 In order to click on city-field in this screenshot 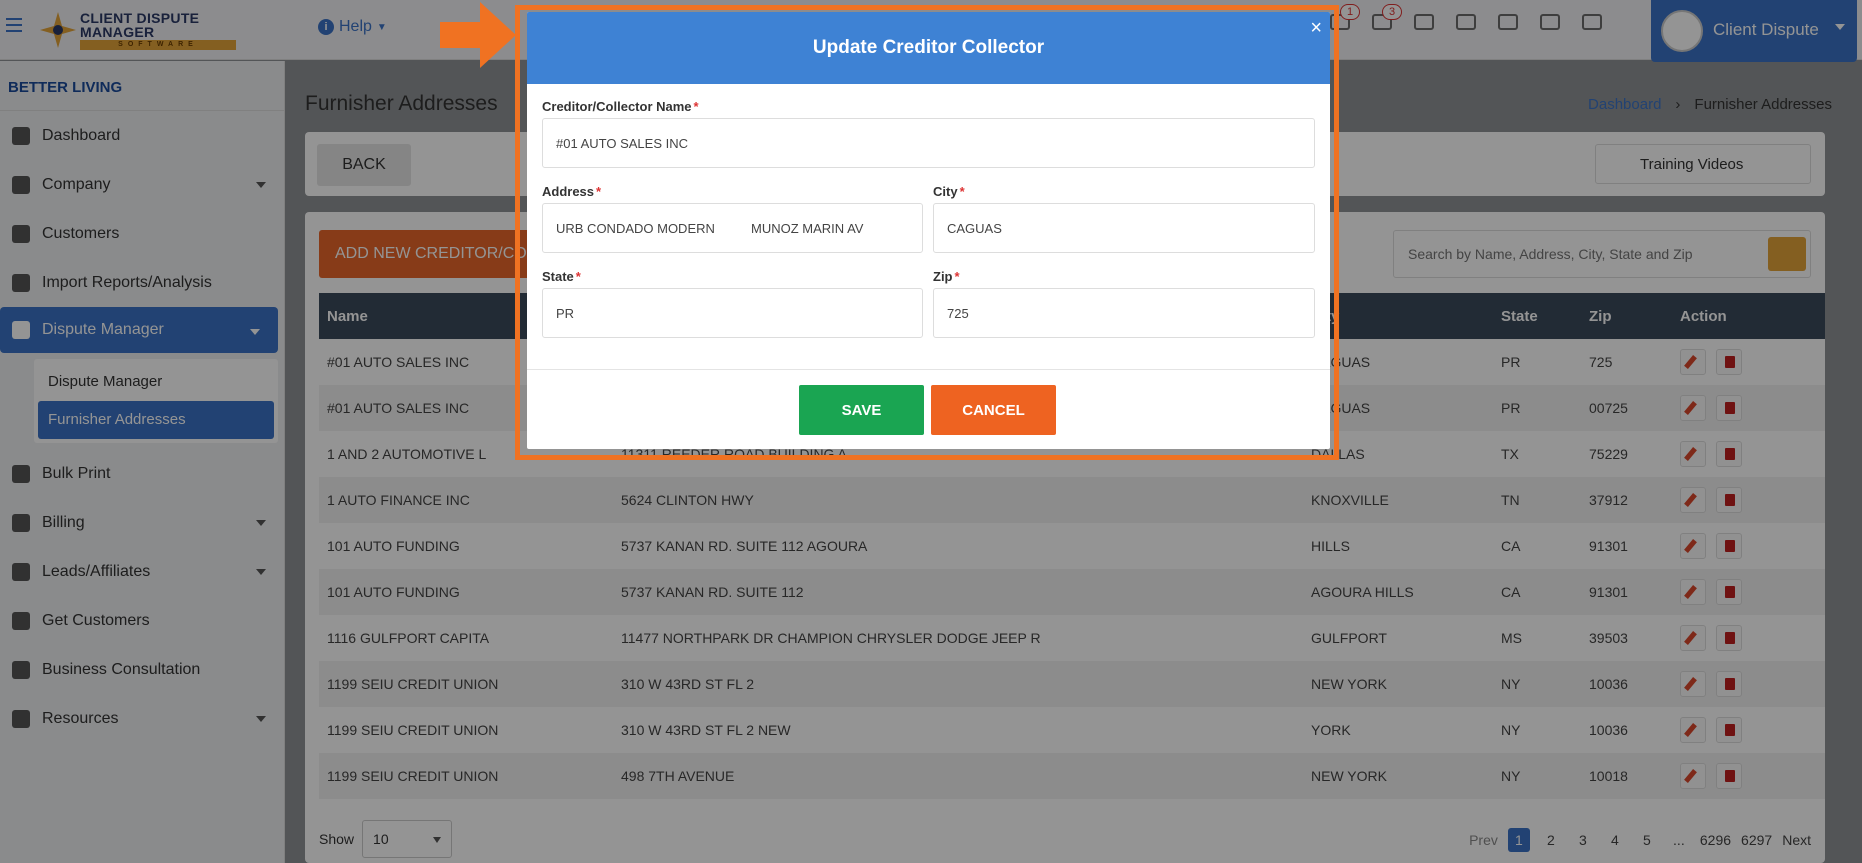, I will do `click(1124, 228)`.